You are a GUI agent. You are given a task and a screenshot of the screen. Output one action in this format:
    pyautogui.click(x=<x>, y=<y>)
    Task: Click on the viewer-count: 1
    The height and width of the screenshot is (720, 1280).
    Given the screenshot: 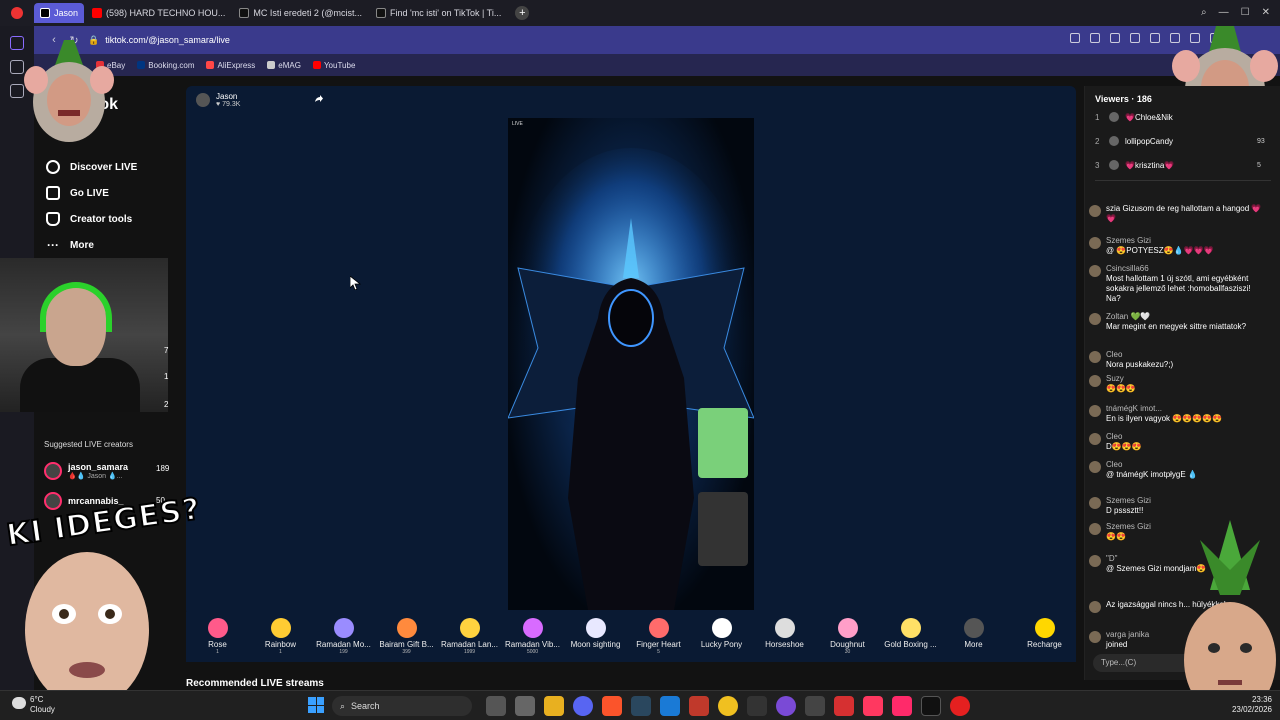 What is the action you would take?
    pyautogui.click(x=166, y=376)
    